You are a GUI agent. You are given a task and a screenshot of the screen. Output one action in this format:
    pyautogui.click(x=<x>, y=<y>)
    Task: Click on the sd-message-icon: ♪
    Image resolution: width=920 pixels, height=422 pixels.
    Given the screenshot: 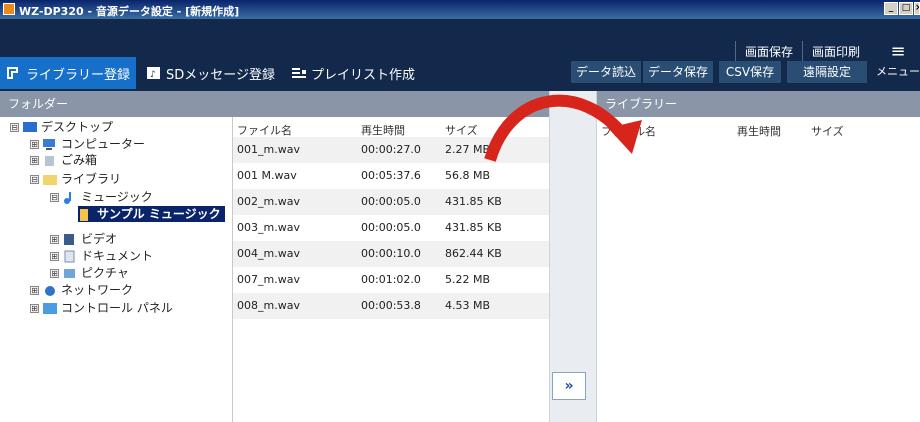 What is the action you would take?
    pyautogui.click(x=154, y=73)
    